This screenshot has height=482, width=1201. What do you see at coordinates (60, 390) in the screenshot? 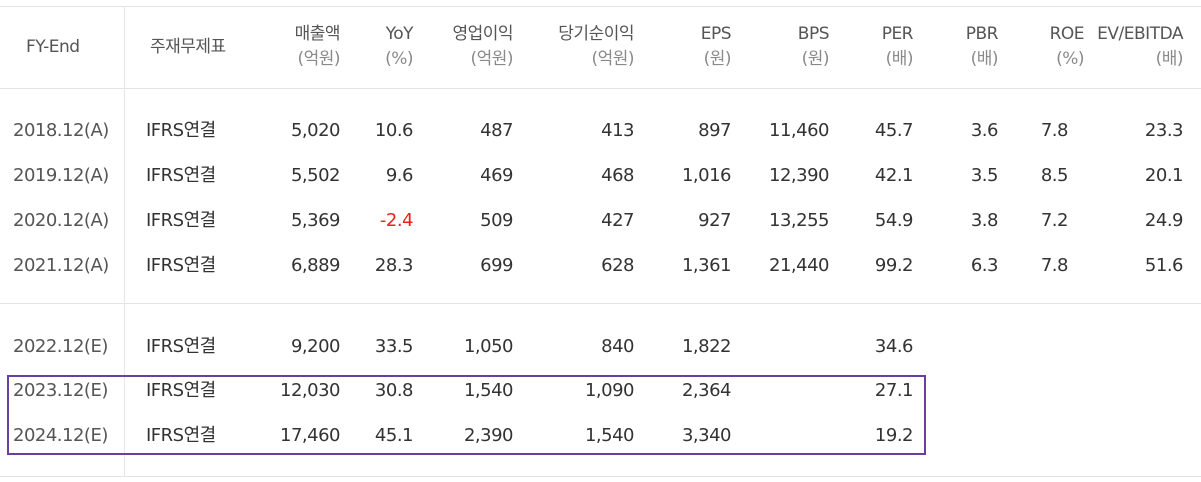
I see `cell-fy-end: 2023.12(E)` at bounding box center [60, 390].